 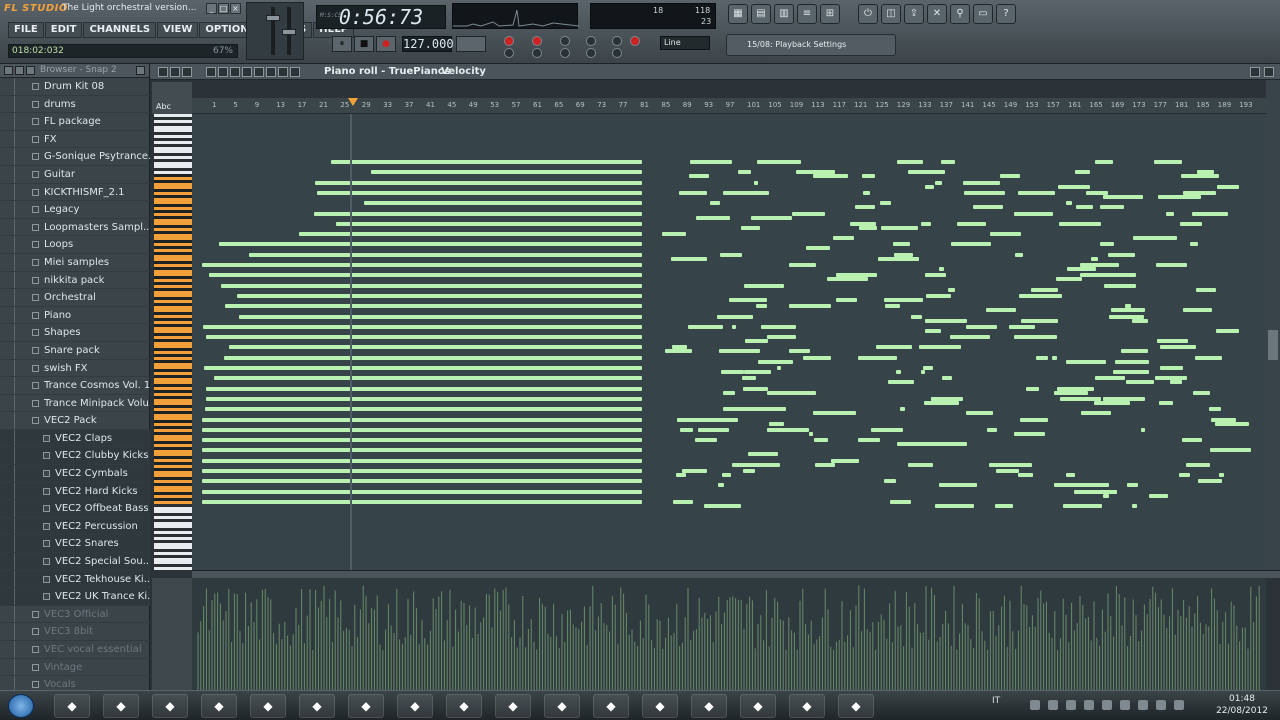 I want to click on start-button, so click(x=21, y=706).